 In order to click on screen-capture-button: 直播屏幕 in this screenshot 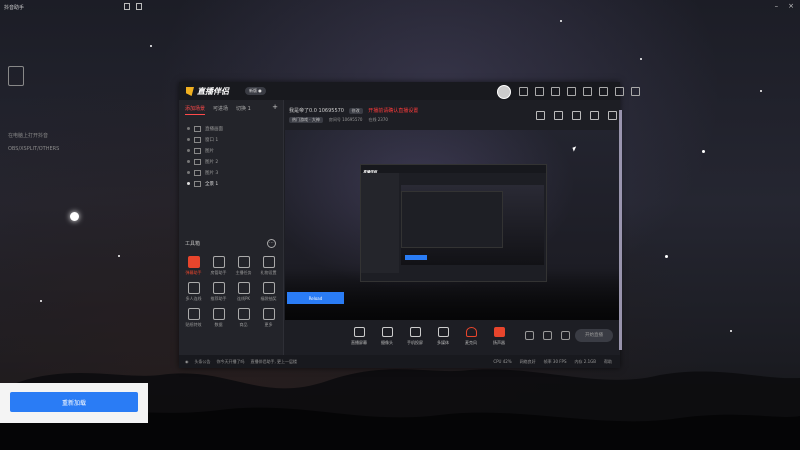, I will do `click(359, 333)`.